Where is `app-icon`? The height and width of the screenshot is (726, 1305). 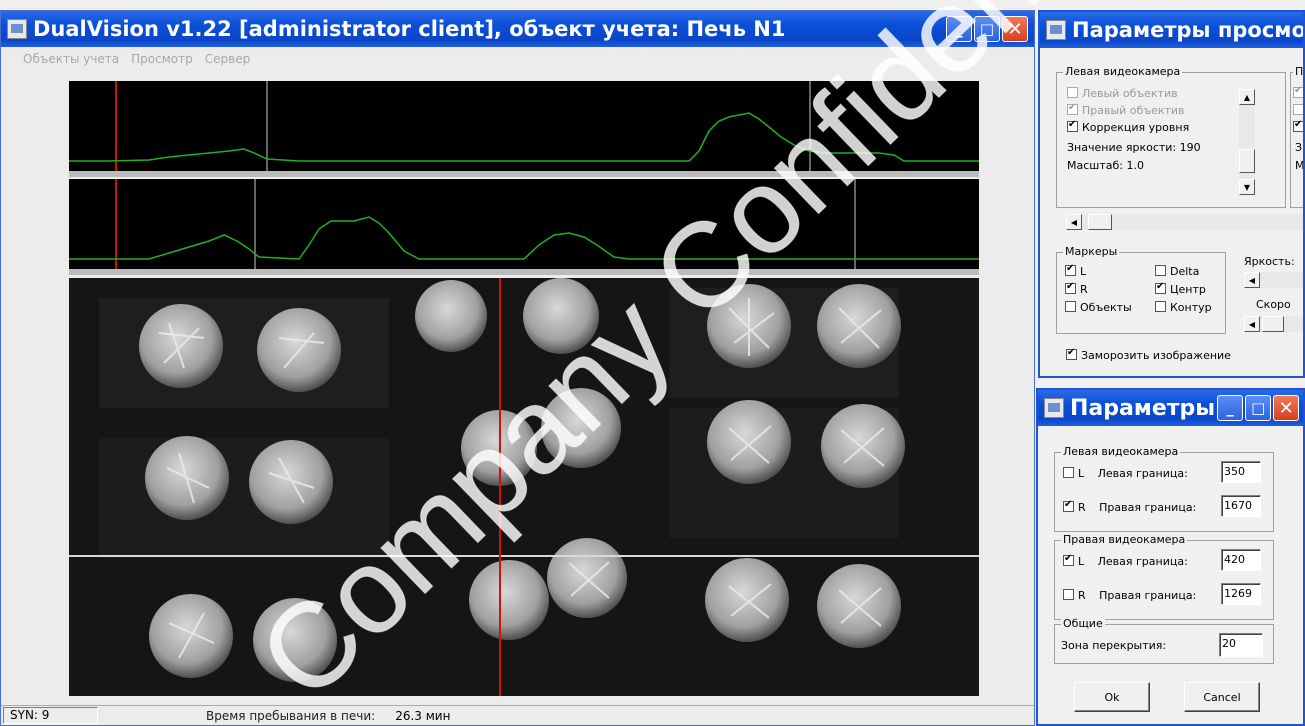 app-icon is located at coordinates (17, 29).